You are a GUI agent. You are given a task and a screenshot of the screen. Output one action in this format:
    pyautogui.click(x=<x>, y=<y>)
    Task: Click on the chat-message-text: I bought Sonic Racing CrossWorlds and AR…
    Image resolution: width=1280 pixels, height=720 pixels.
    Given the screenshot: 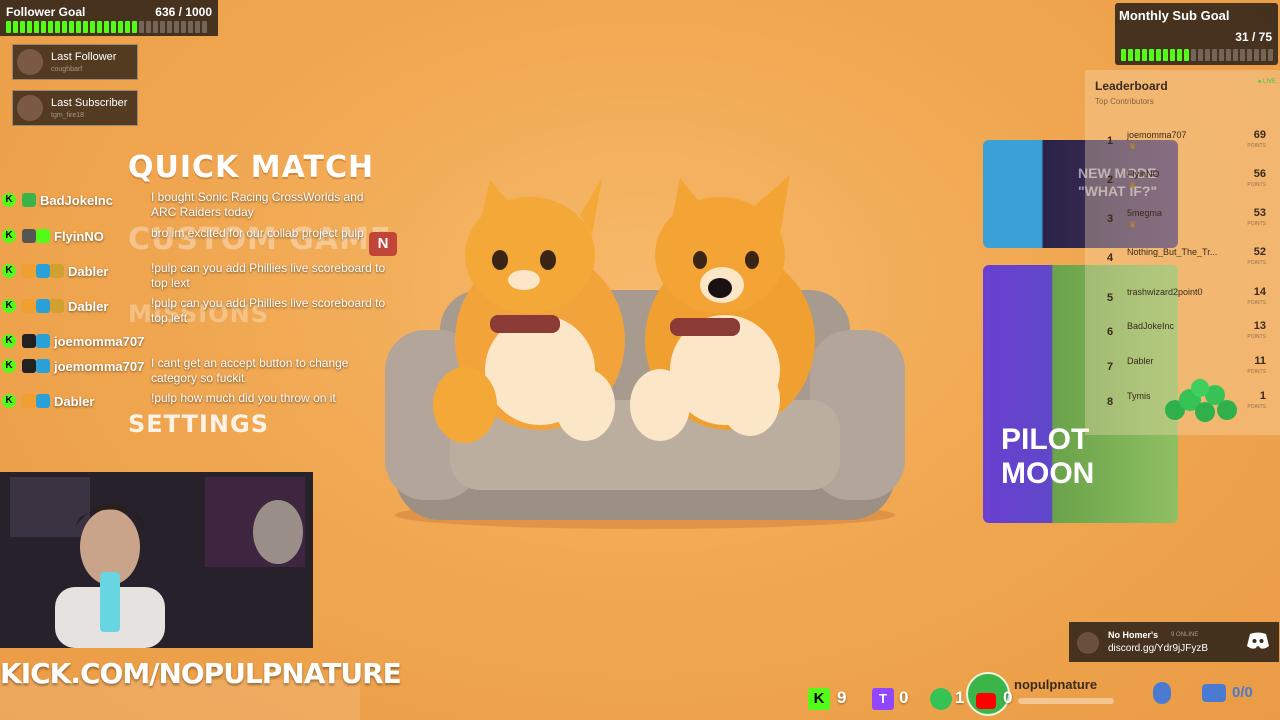 What is the action you would take?
    pyautogui.click(x=257, y=204)
    